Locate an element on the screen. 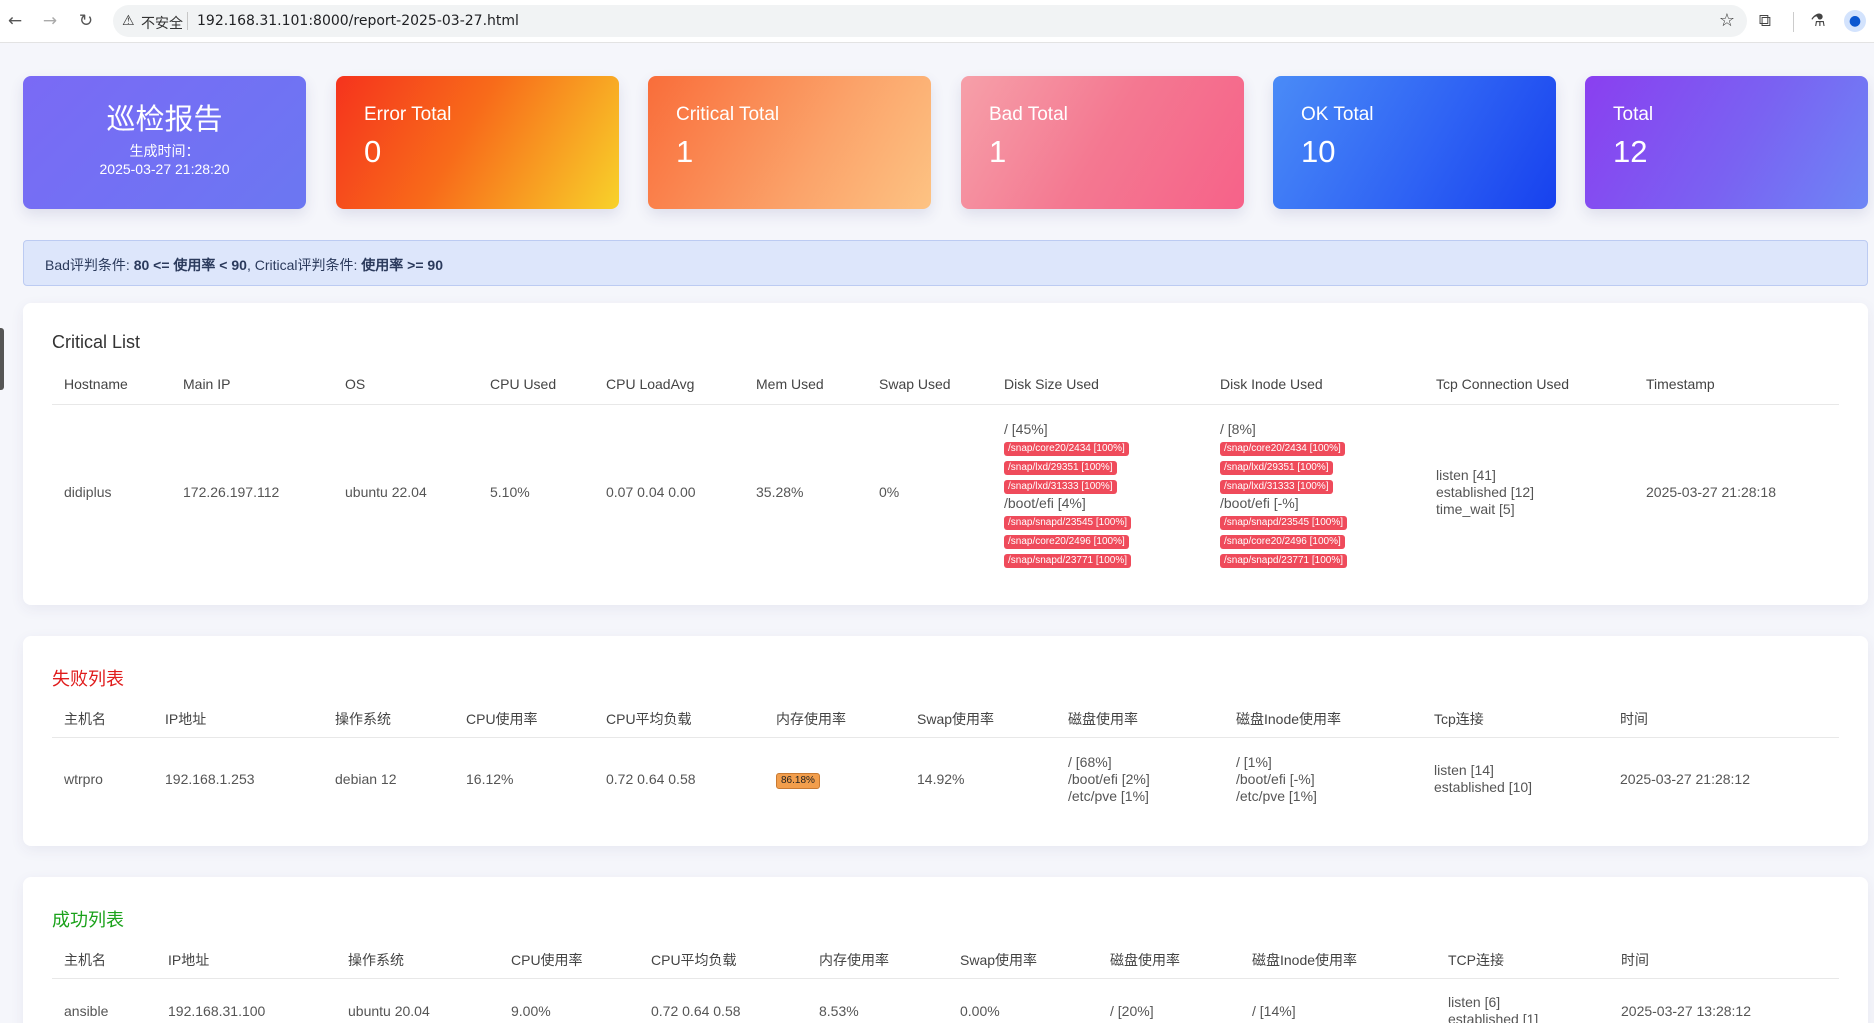 The image size is (1874, 1023). th-timestamp: Timestamp is located at coordinates (1680, 384).